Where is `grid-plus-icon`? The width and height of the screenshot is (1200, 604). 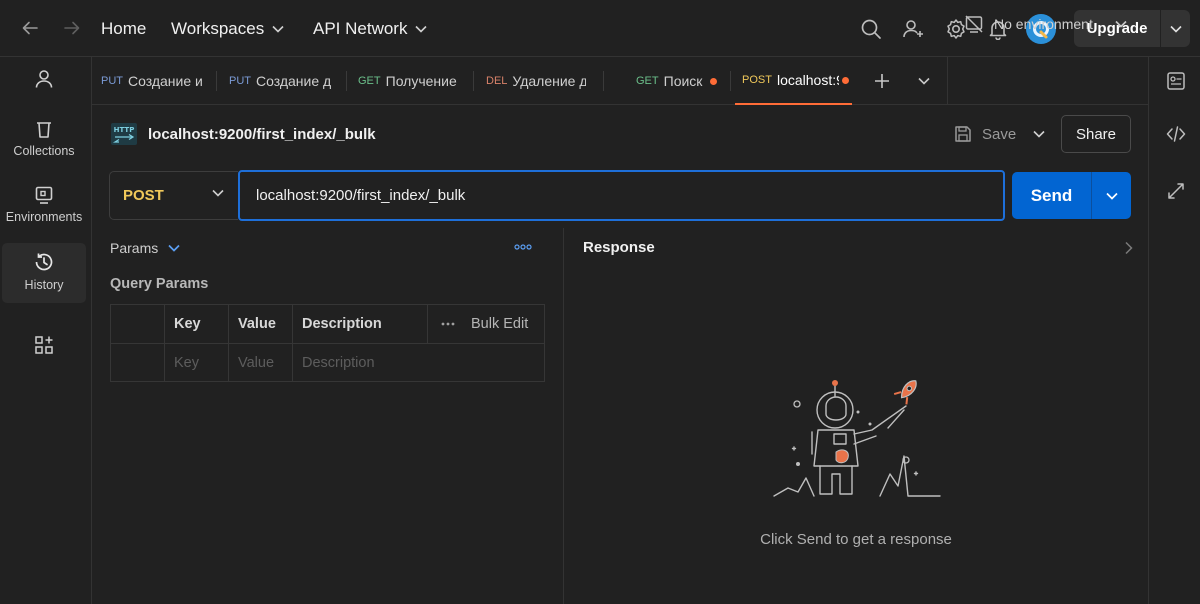 grid-plus-icon is located at coordinates (44, 345).